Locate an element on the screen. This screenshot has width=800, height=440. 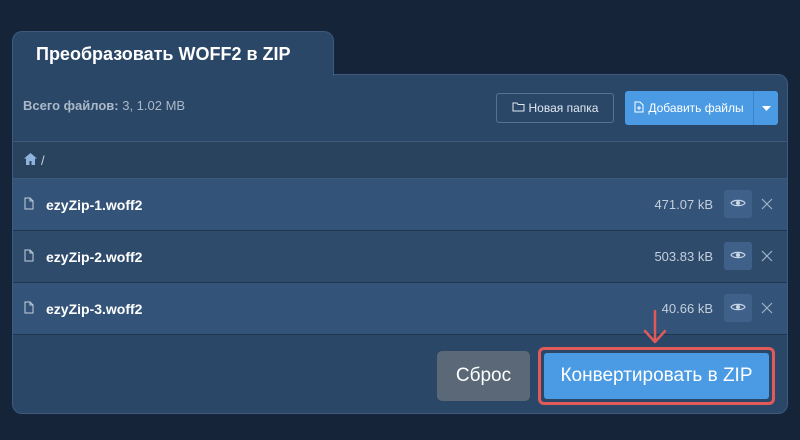
file-plus-icon is located at coordinates (639, 108).